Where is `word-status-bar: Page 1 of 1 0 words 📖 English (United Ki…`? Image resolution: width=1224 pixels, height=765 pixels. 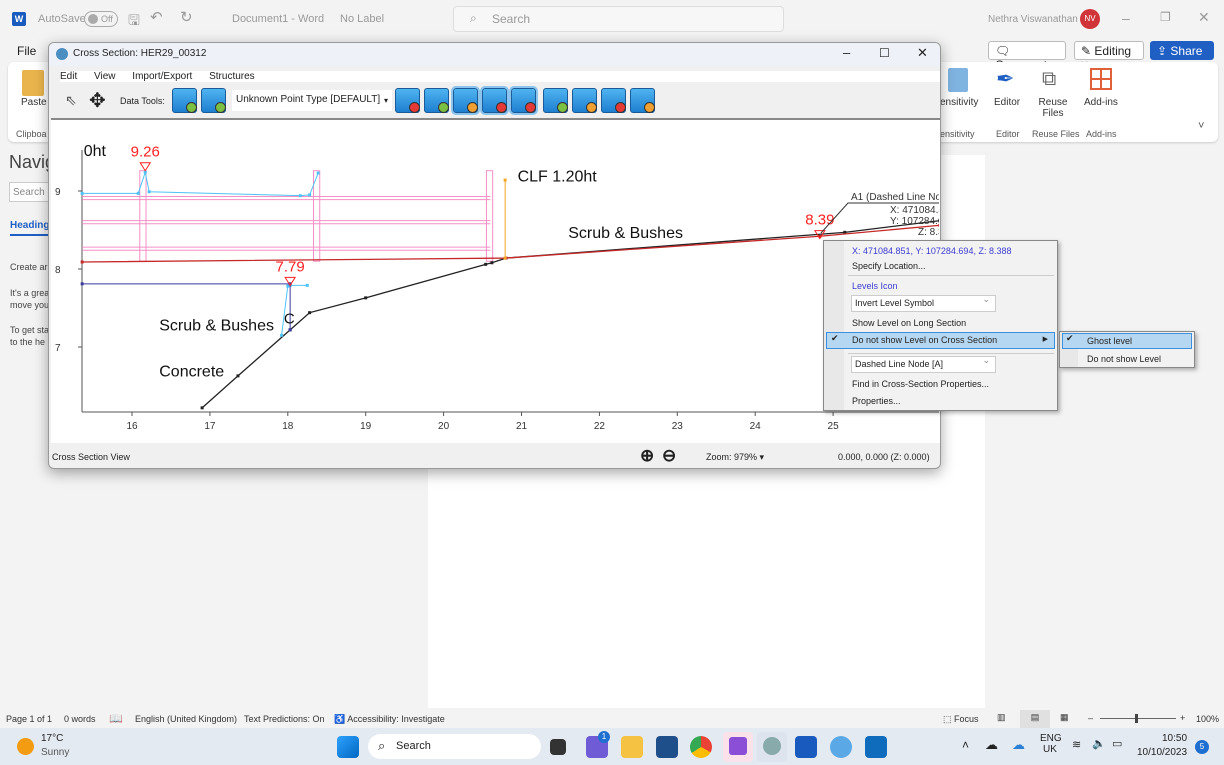 word-status-bar: Page 1 of 1 0 words 📖 English (United Ki… is located at coordinates (612, 719).